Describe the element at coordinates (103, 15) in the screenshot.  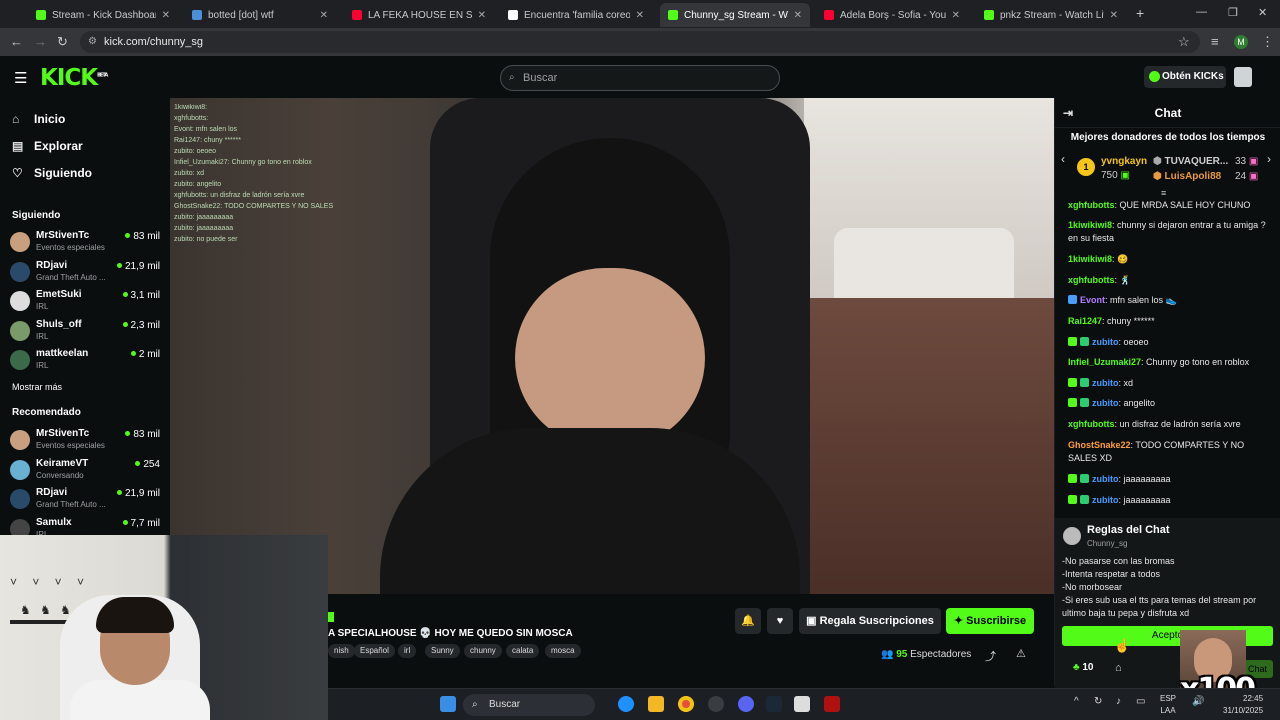
I see `browser-tab: Stream - Kick Dashboard ✕` at that location.